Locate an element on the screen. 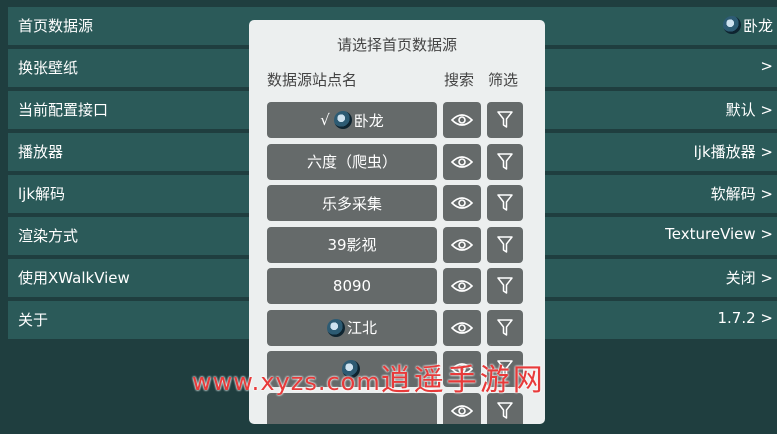  source-select-button: 乐多采集 is located at coordinates (352, 203).